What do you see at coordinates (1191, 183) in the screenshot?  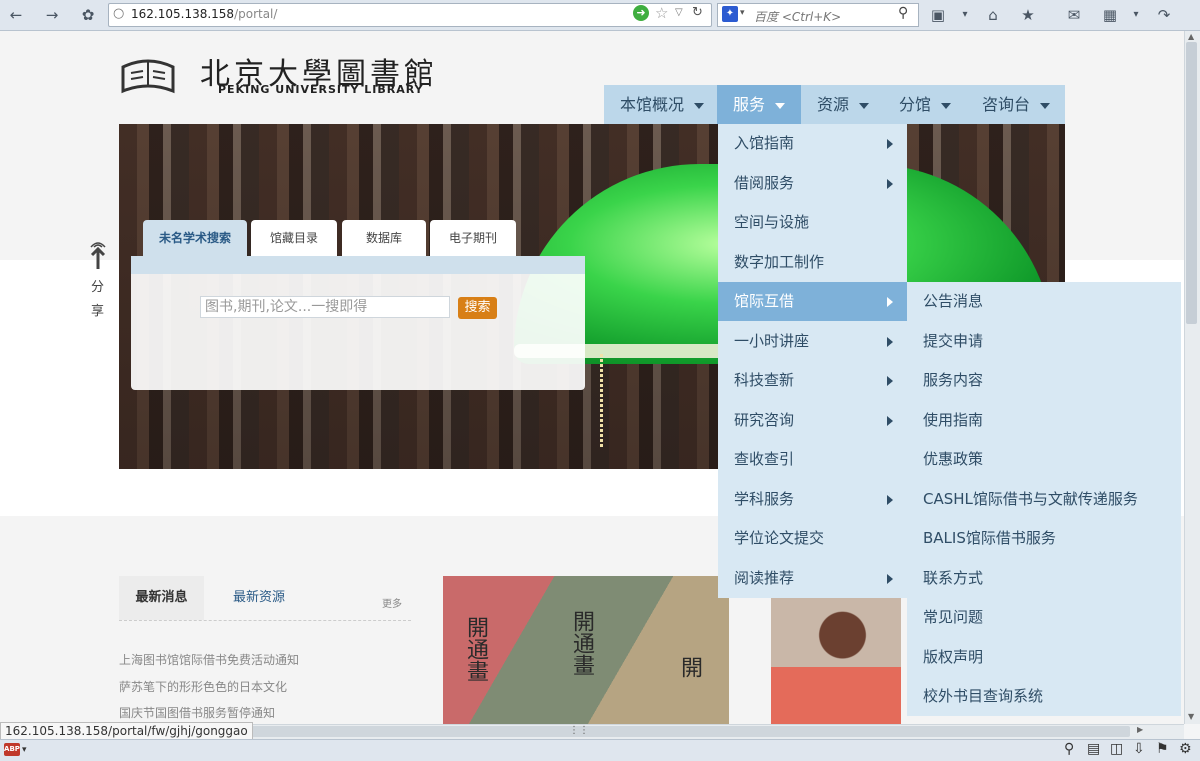 I see `vertical-scroll-thumb` at bounding box center [1191, 183].